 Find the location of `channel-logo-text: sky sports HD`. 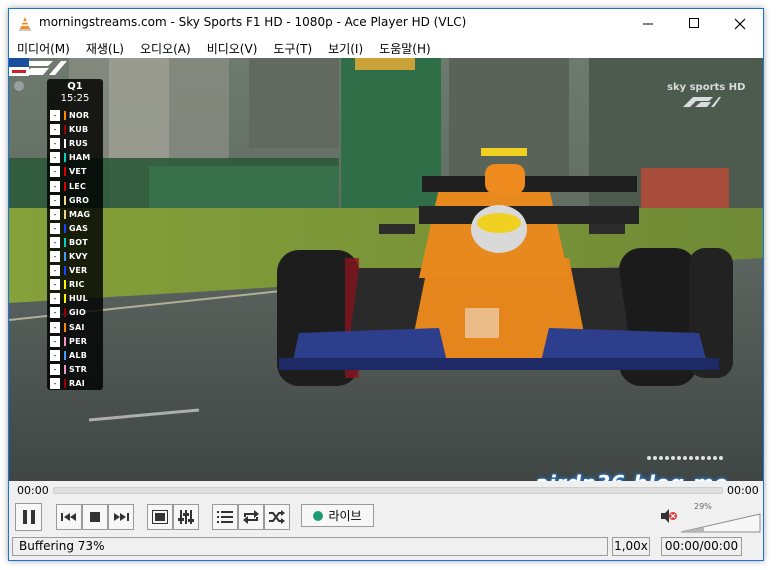

channel-logo-text: sky sports HD is located at coordinates (706, 87).